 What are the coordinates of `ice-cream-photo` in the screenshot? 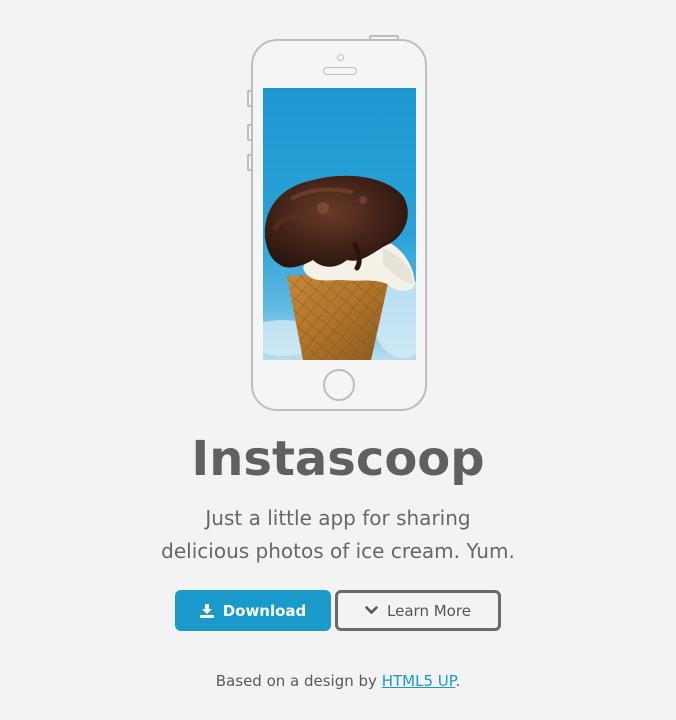 It's located at (339, 267).